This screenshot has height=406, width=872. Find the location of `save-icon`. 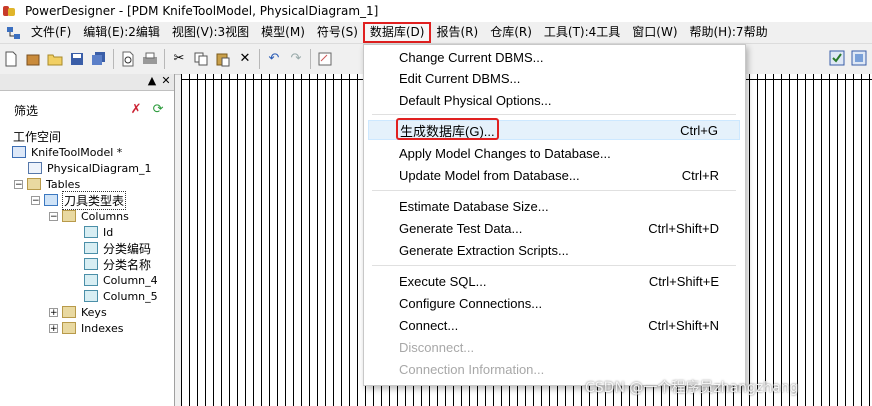

save-icon is located at coordinates (77, 59).